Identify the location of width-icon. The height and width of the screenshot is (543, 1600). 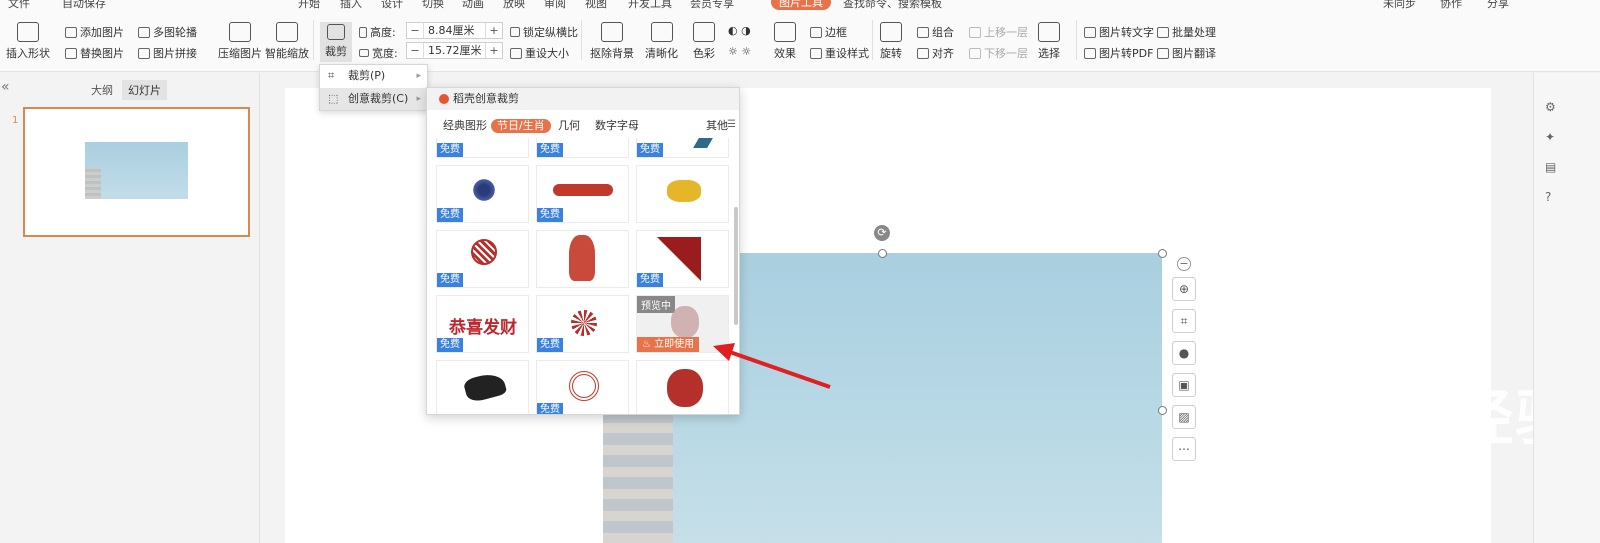
(364, 53).